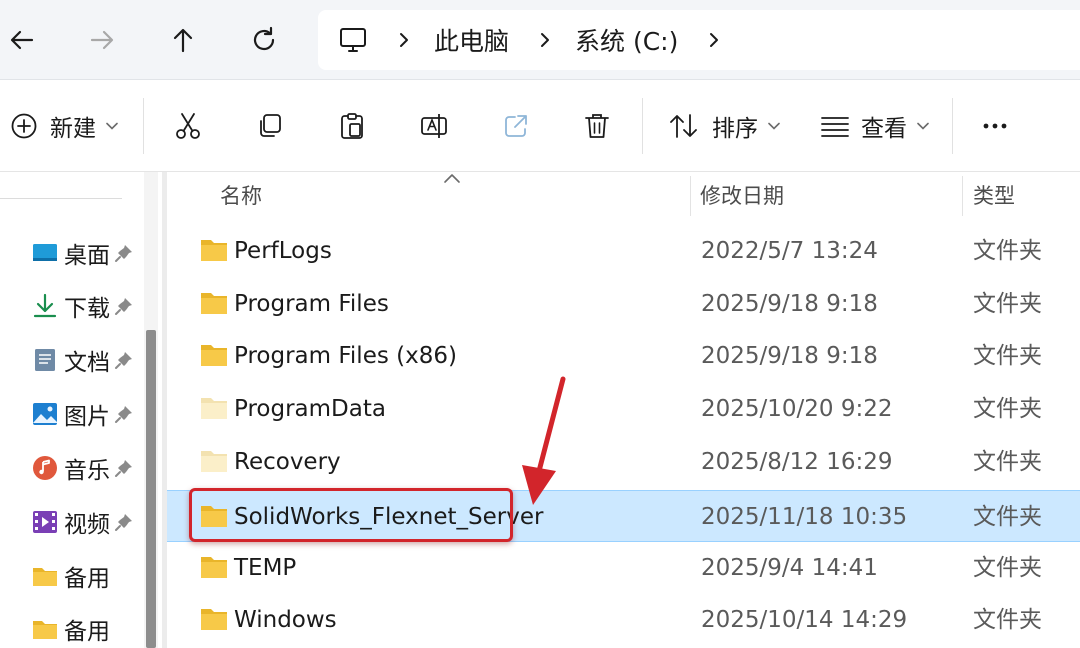 This screenshot has height=648, width=1080. Describe the element at coordinates (87, 525) in the screenshot. I see `sidebar-item-label: 视频` at that location.